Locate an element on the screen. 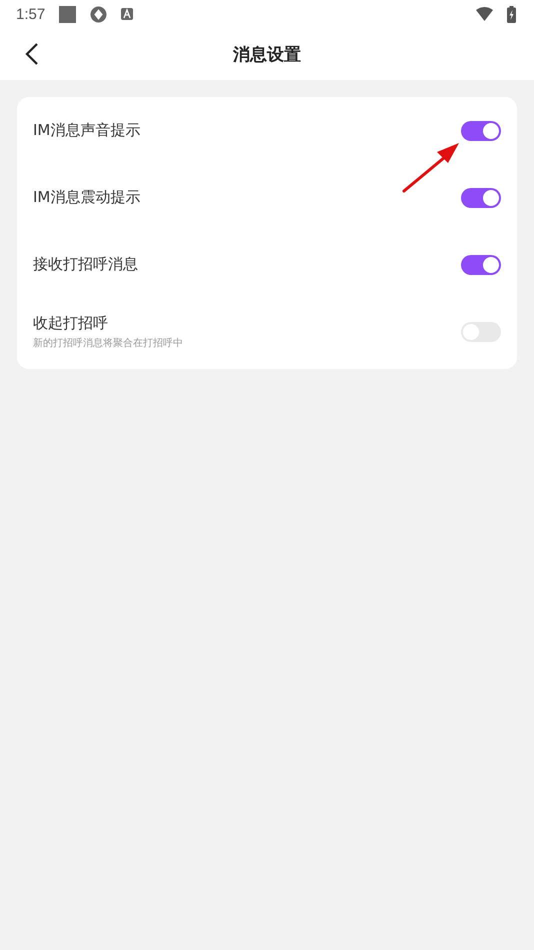  square-icon is located at coordinates (67, 14).